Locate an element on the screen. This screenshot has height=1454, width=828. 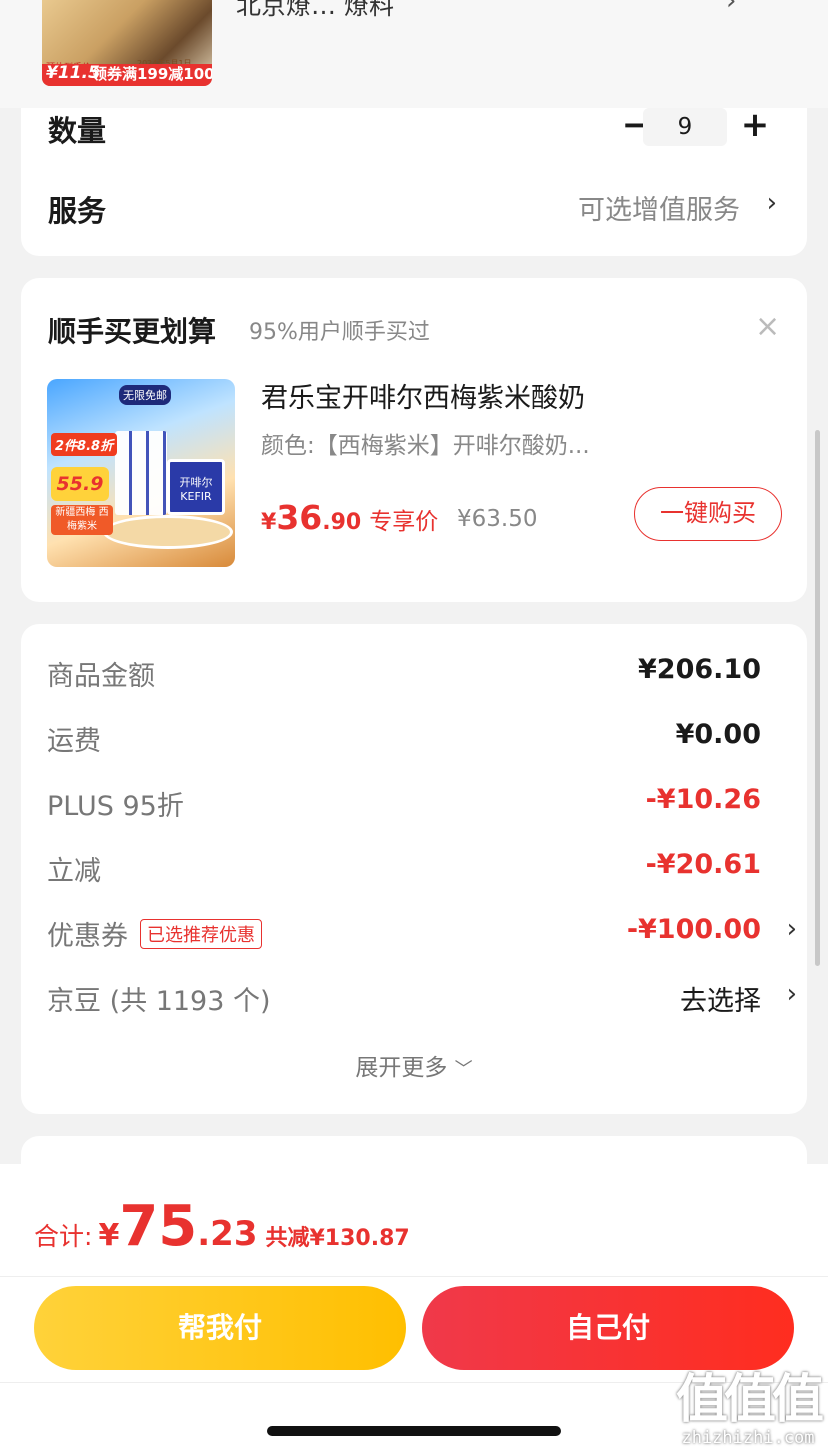
total-label: 合计: is located at coordinates (63, 1236).